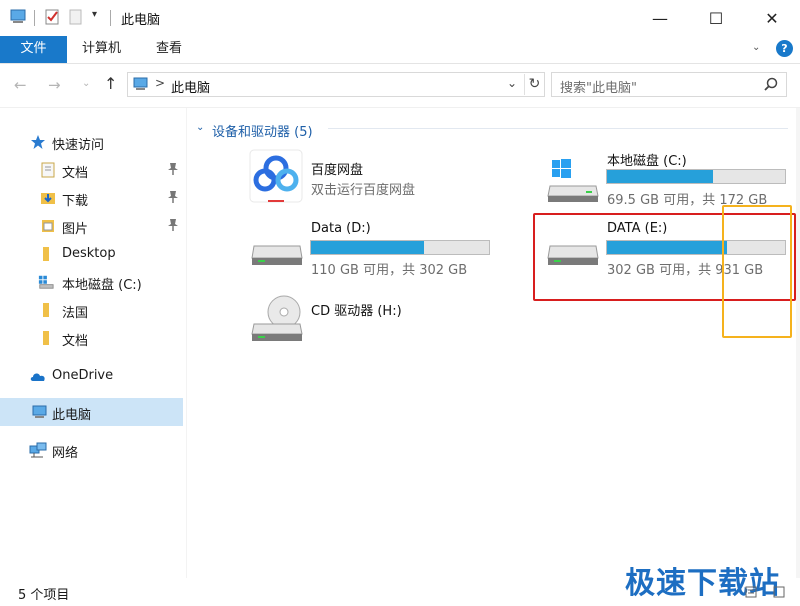 Image resolution: width=800 pixels, height=606 pixels. I want to click on documents-folder-icon, so click(48, 170).